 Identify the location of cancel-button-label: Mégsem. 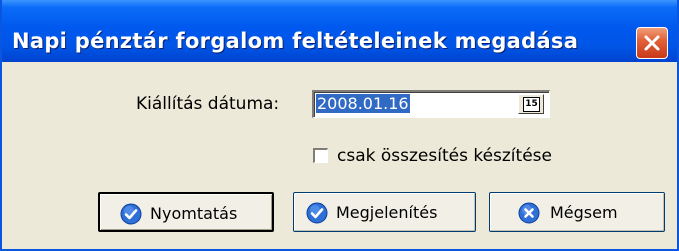
(584, 212).